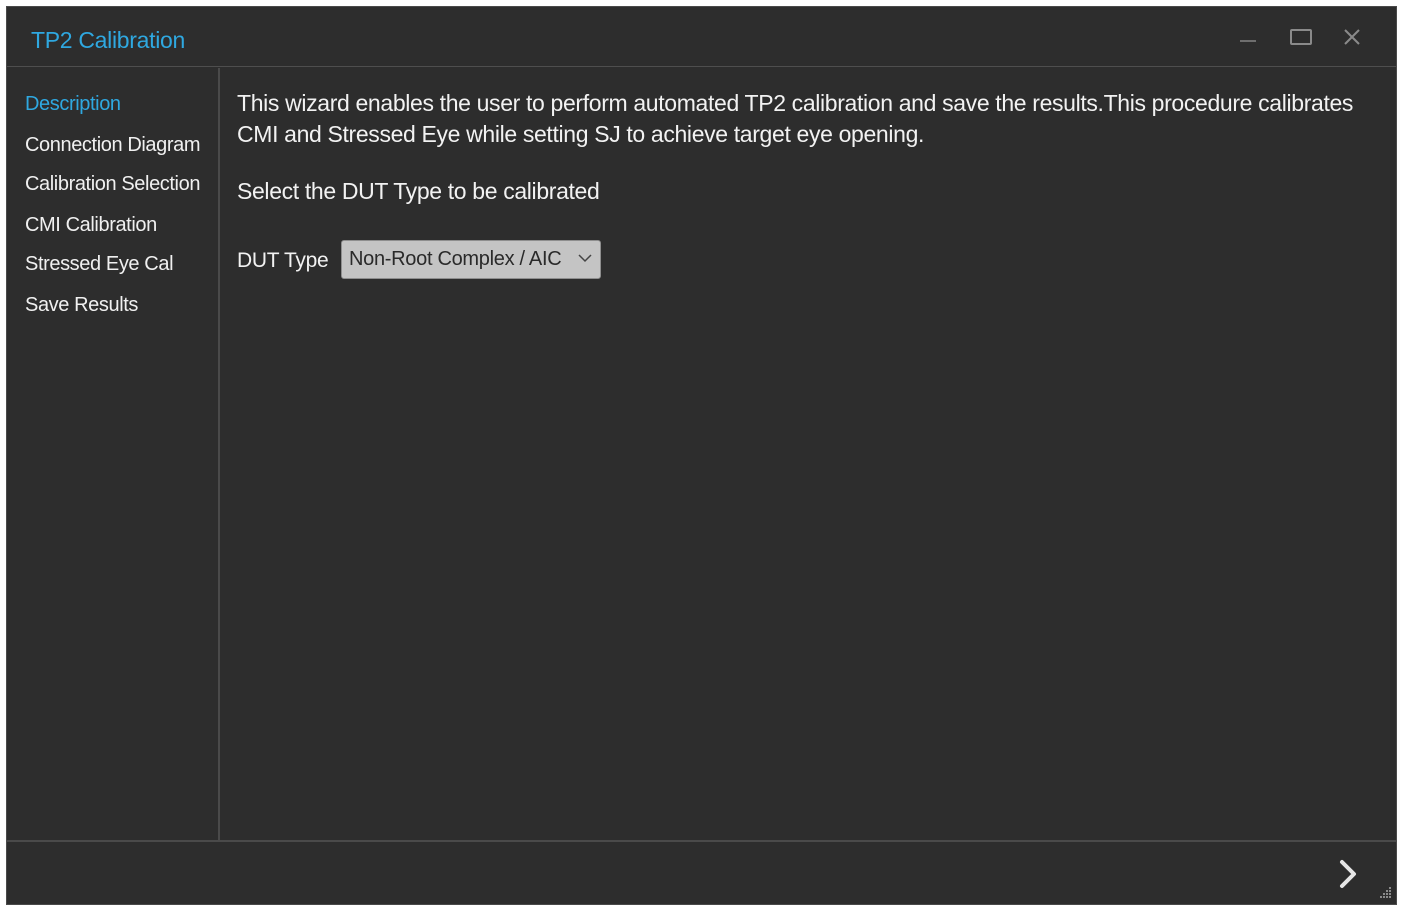 The image size is (1402, 905). I want to click on window-title: TP2 Calibration, so click(108, 40).